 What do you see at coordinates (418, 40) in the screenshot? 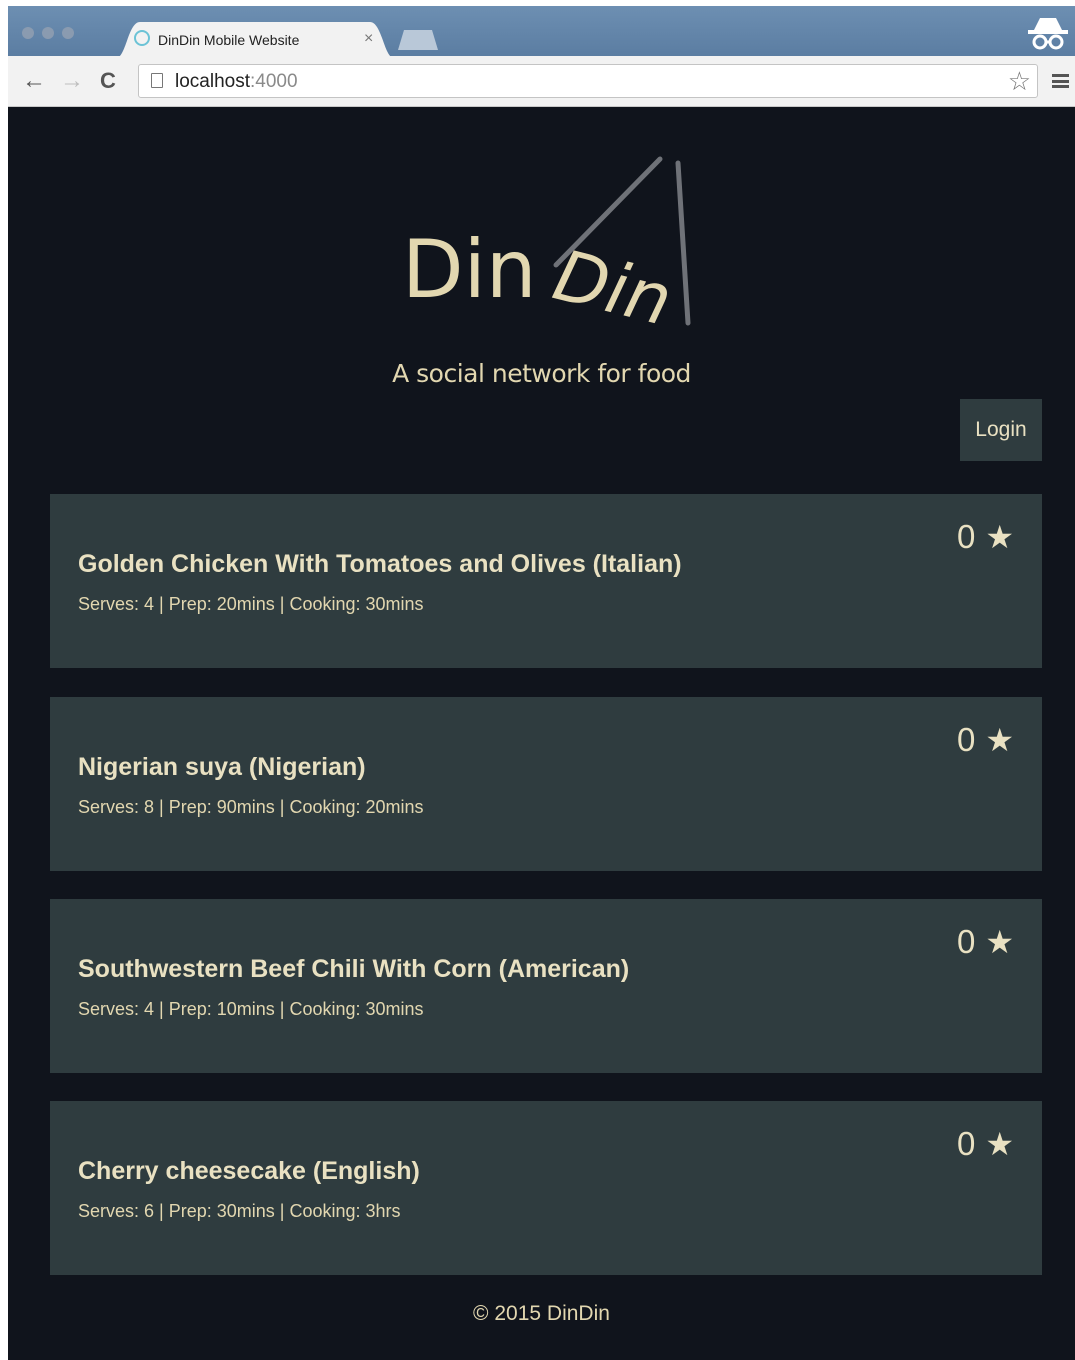
I see `new-tab-button` at bounding box center [418, 40].